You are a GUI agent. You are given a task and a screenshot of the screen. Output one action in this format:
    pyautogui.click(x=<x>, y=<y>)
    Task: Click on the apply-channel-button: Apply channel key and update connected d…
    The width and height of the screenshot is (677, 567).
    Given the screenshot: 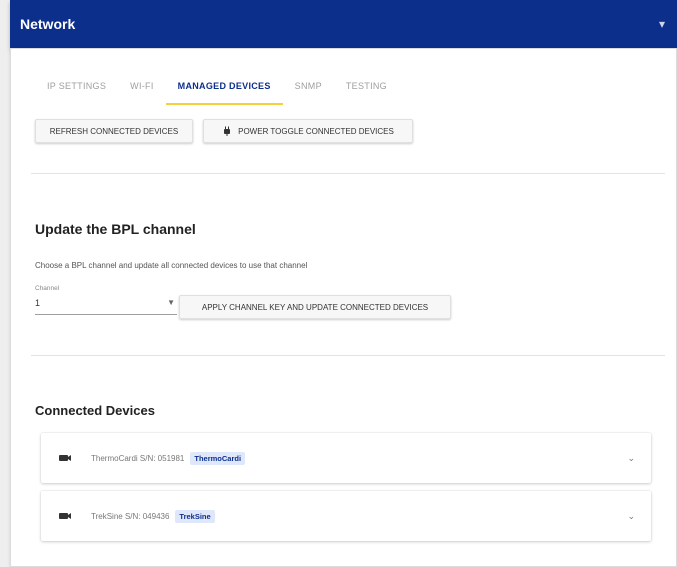 What is the action you would take?
    pyautogui.click(x=315, y=307)
    